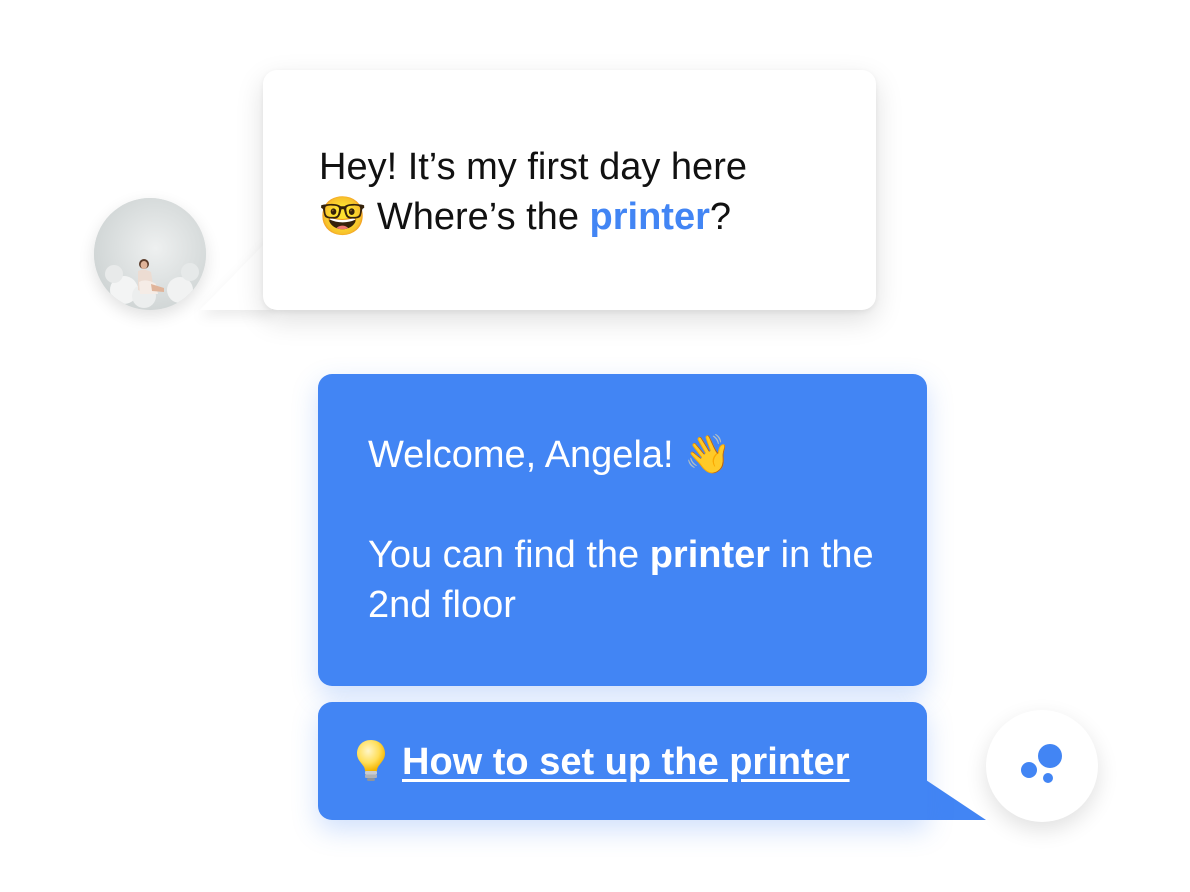 This screenshot has height=892, width=1190. I want to click on setup-printer-link: How to set up the printer, so click(626, 762).